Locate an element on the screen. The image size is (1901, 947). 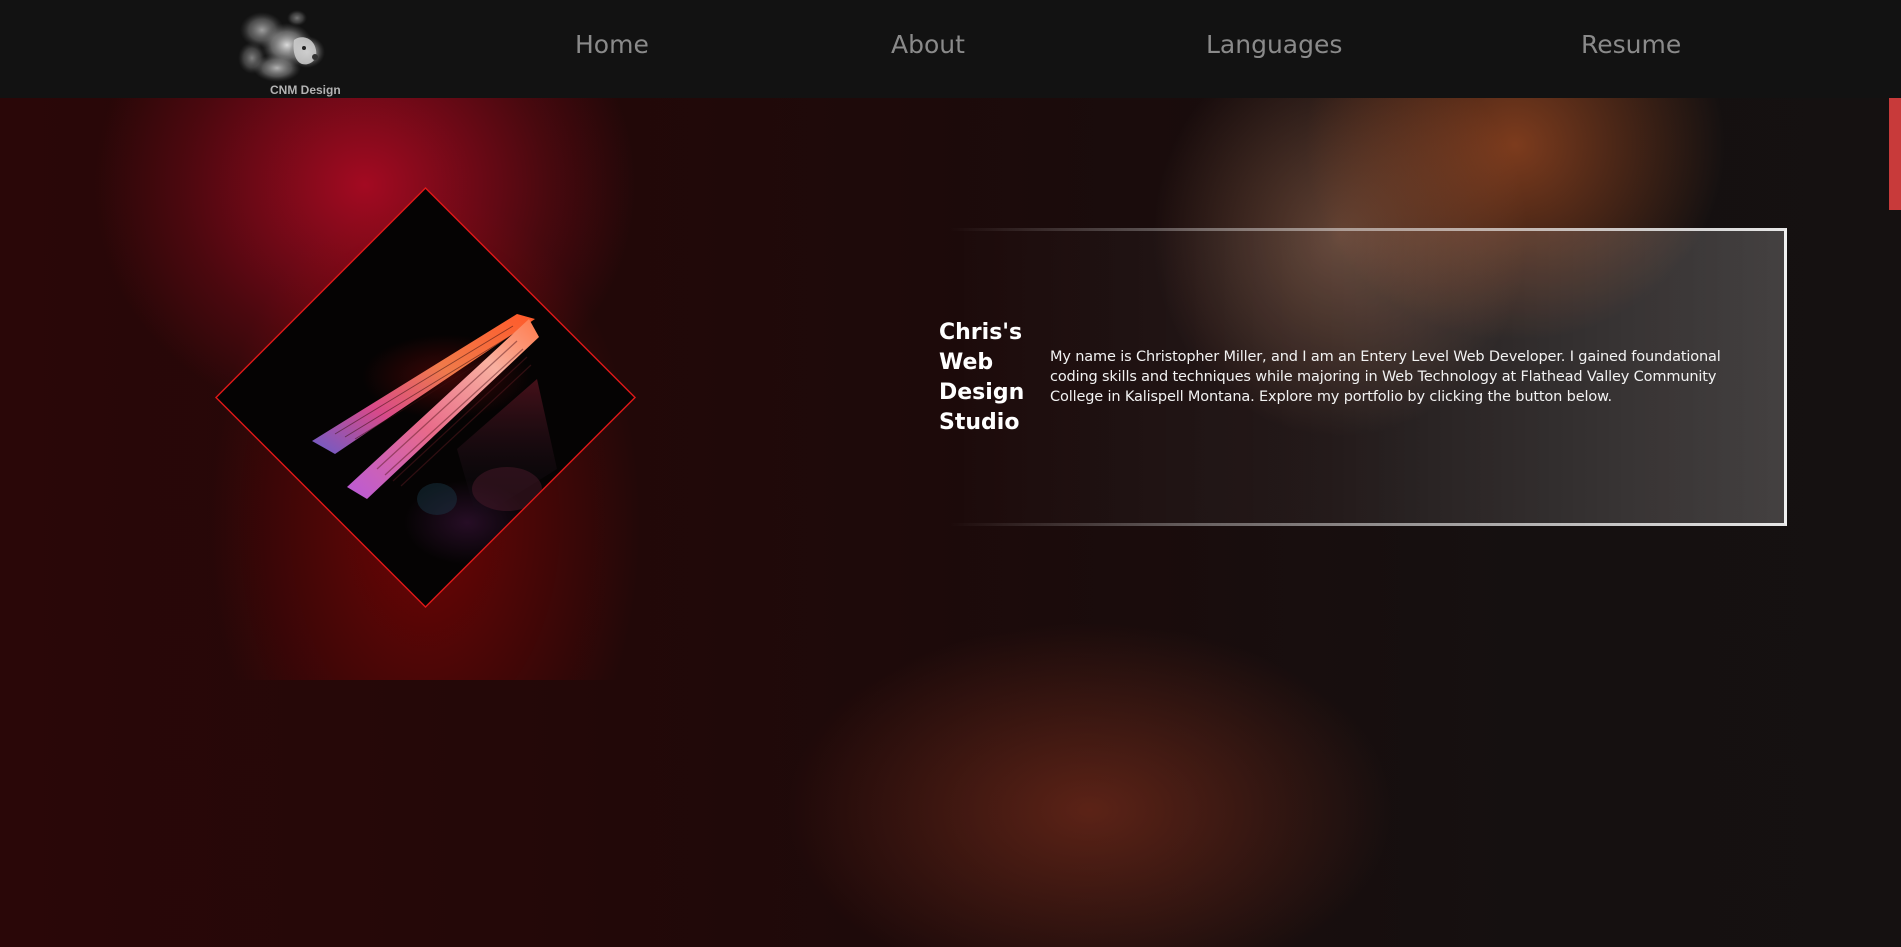
nav-link-home: Home is located at coordinates (612, 44).